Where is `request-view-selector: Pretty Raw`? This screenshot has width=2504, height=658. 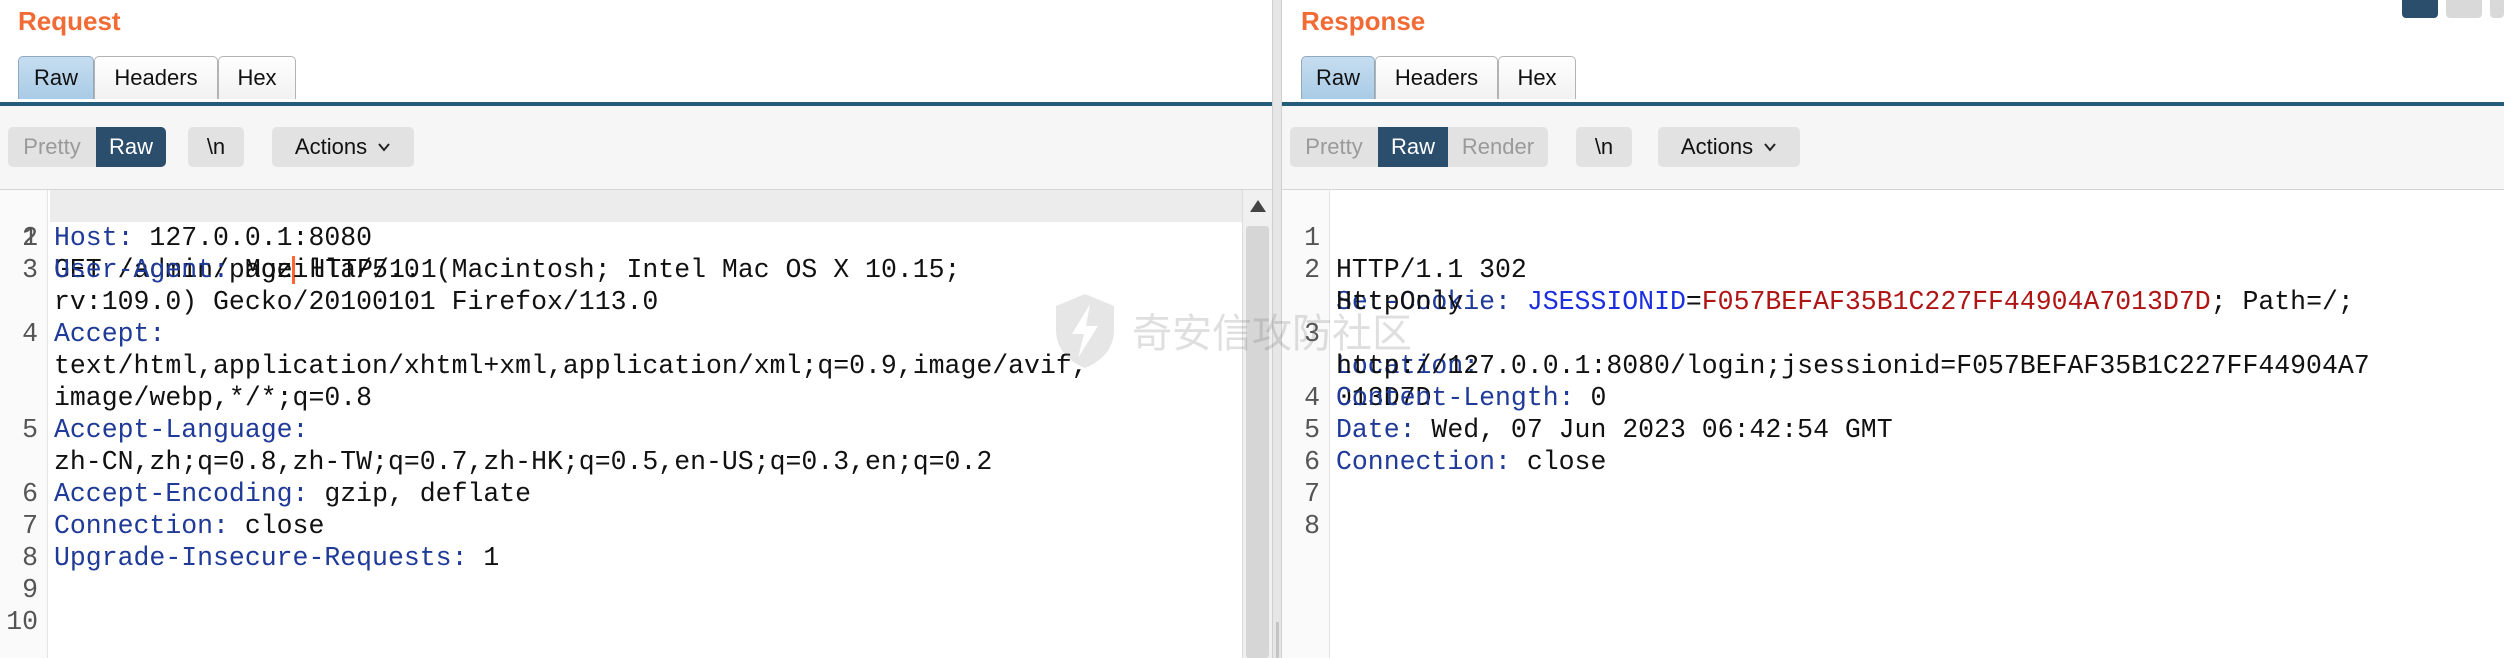
request-view-selector: Pretty Raw is located at coordinates (87, 147).